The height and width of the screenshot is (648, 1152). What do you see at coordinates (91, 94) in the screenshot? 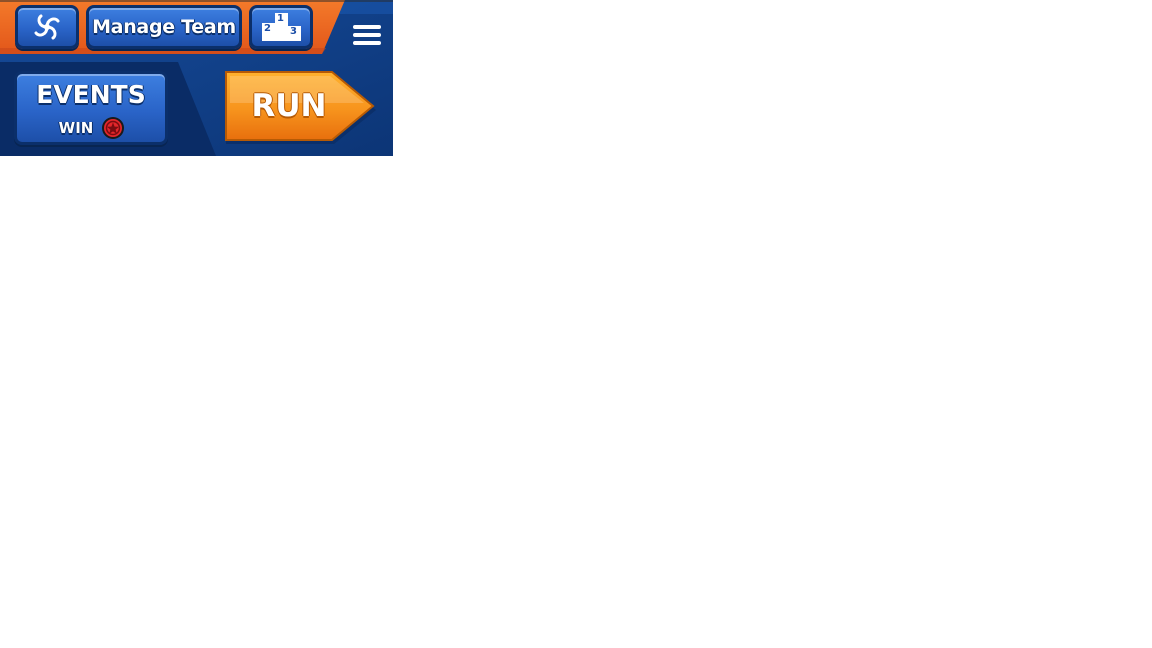
I see `events-title: EVENTS` at bounding box center [91, 94].